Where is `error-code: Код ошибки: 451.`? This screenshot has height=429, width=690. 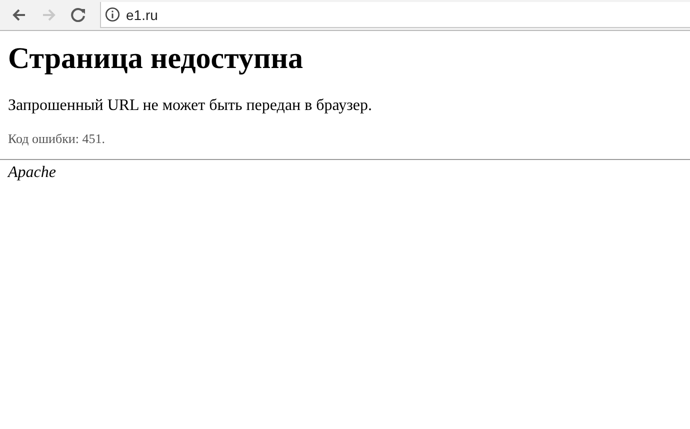
error-code: Код ошибки: 451. is located at coordinates (57, 139).